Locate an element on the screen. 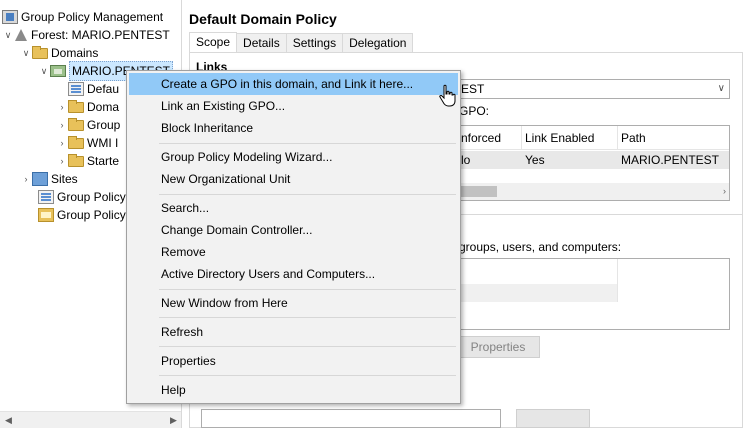 This screenshot has width=743, height=428. domain-icon is located at coordinates (58, 71).